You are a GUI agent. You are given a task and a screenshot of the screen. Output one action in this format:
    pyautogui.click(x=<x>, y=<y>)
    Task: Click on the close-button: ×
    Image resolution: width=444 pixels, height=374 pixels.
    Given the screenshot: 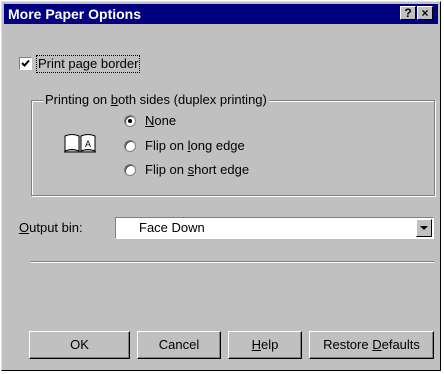 What is the action you would take?
    pyautogui.click(x=425, y=13)
    